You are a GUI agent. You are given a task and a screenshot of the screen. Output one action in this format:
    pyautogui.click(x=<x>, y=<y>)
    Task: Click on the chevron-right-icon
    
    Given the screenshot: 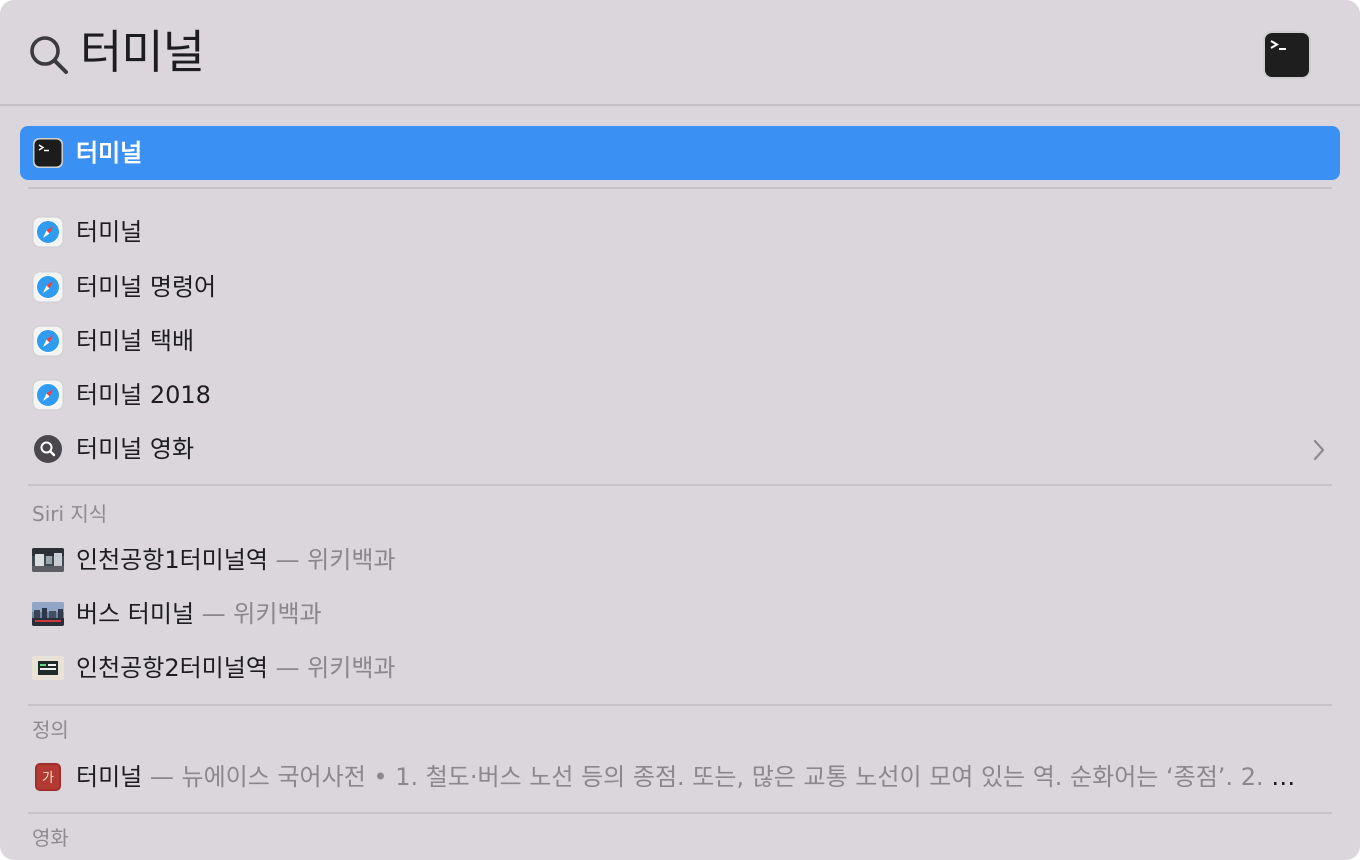 What is the action you would take?
    pyautogui.click(x=1319, y=450)
    